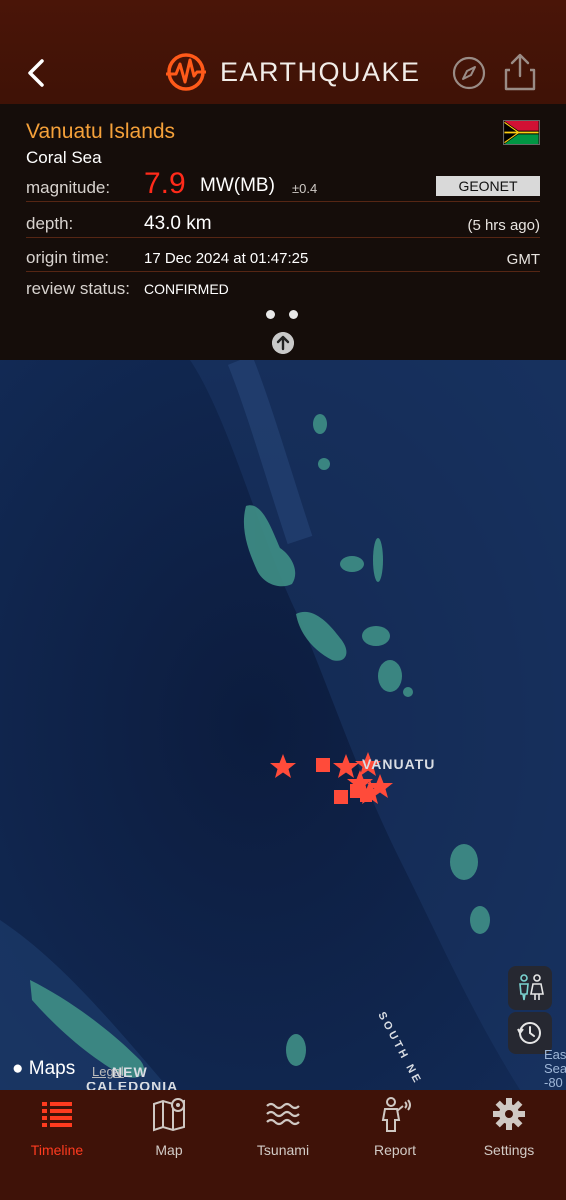 The width and height of the screenshot is (566, 1200). Describe the element at coordinates (283, 287) in the screenshot. I see `review-status-row: review status: CONFIRMED` at that location.